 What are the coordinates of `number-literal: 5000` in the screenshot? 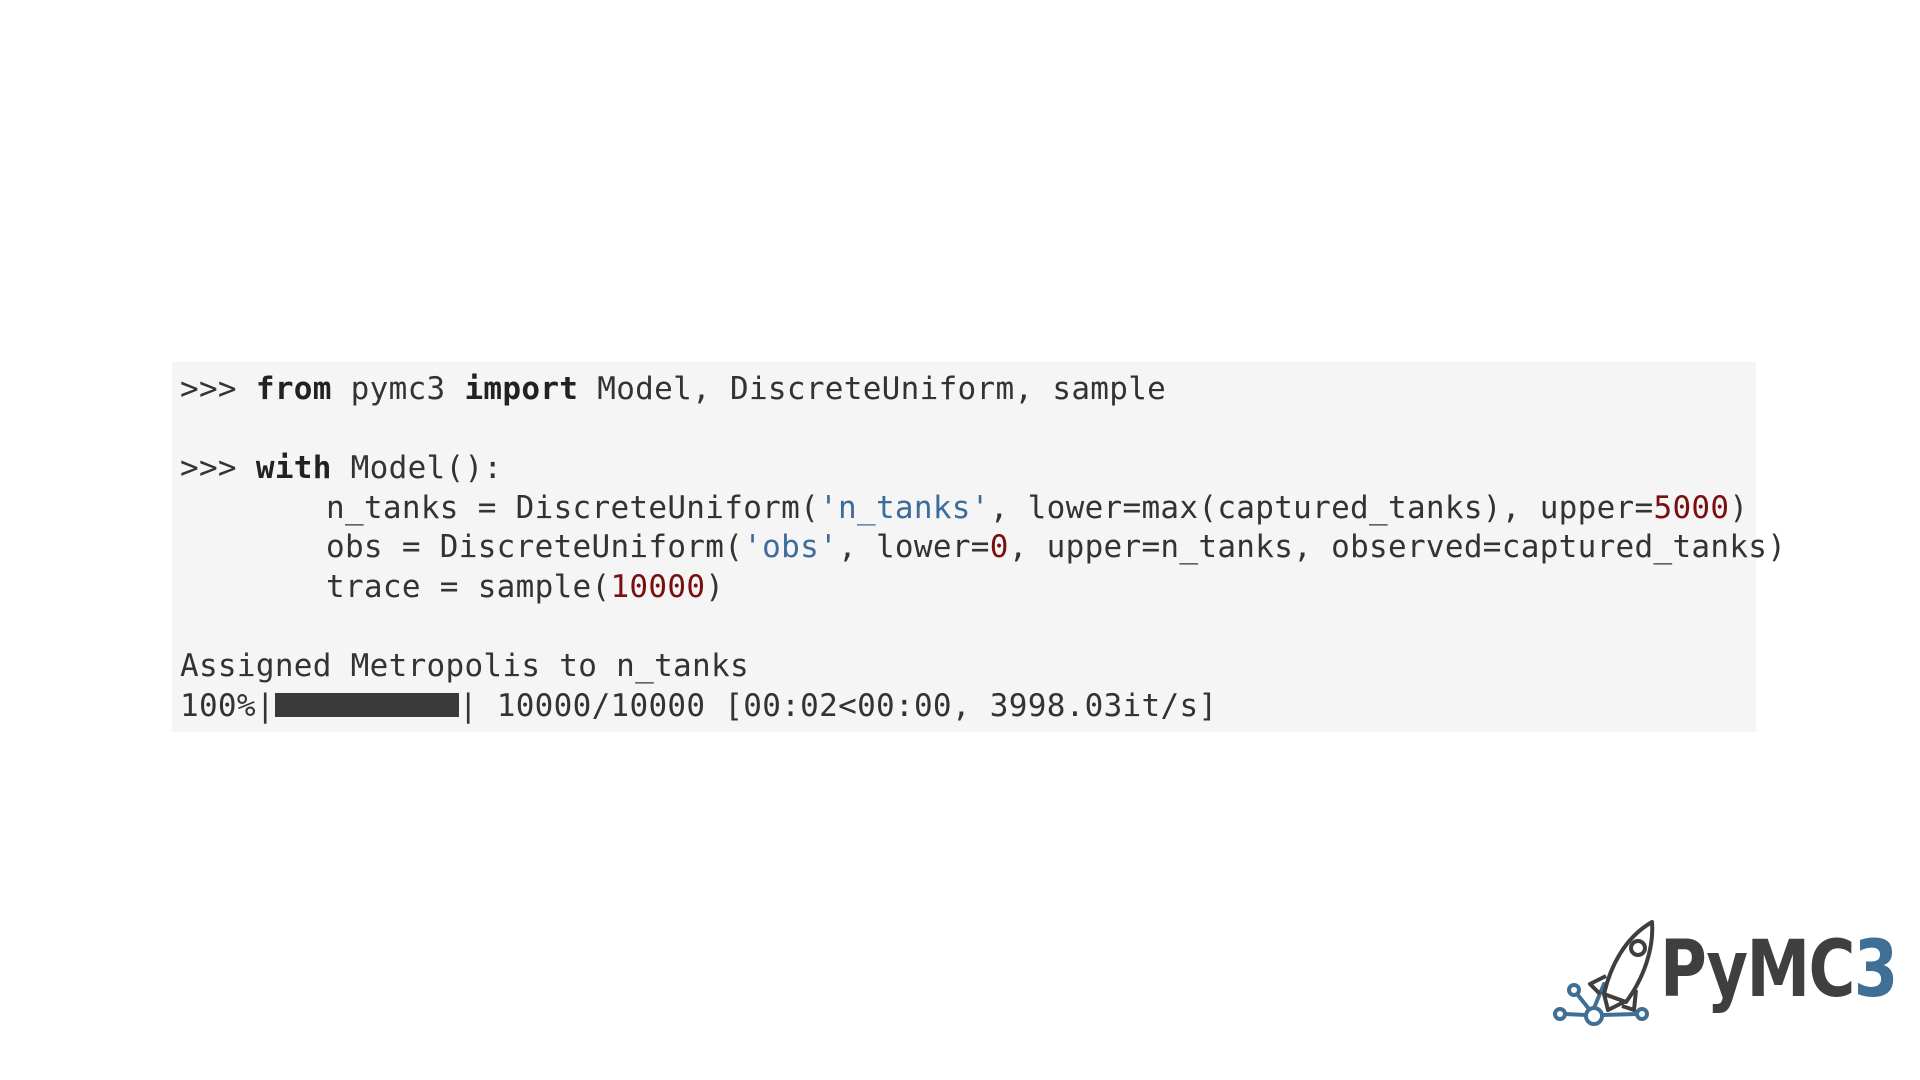 It's located at (1691, 507).